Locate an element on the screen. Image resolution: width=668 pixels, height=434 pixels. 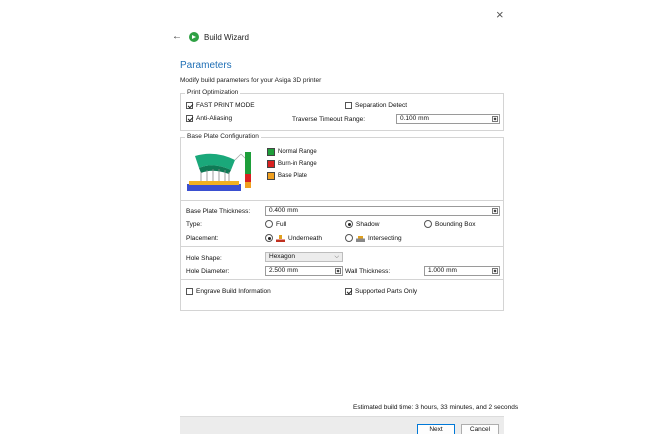
legend-burn-in-range: Burn-in Range is located at coordinates (292, 164).